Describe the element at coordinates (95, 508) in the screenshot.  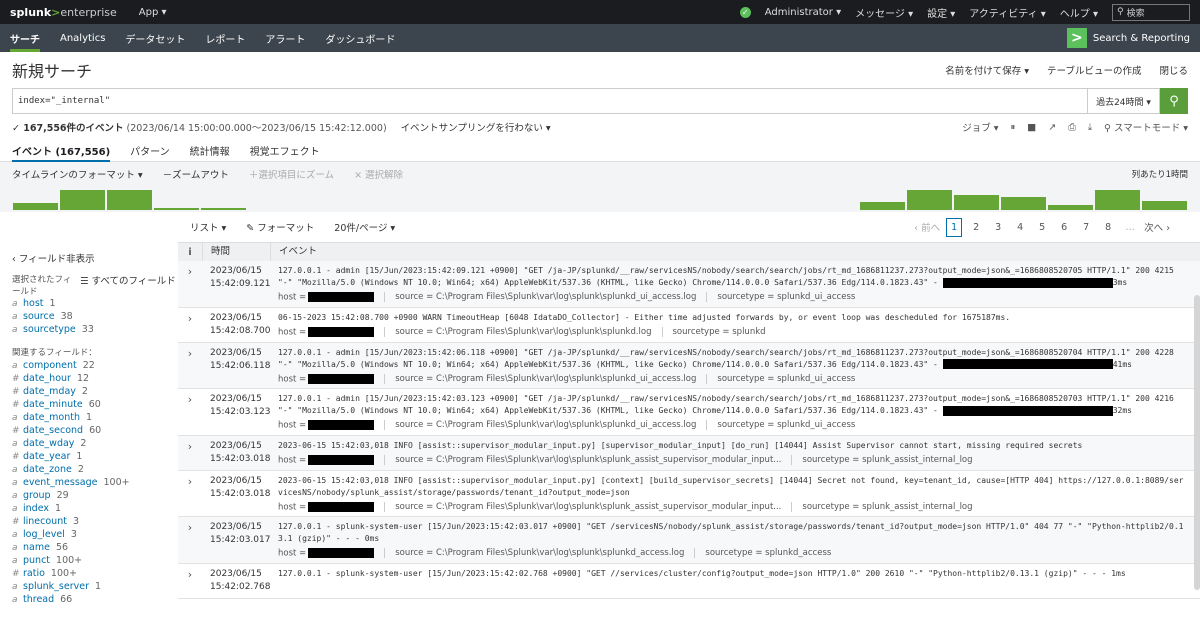
I see `field-index: a index 1` at that location.